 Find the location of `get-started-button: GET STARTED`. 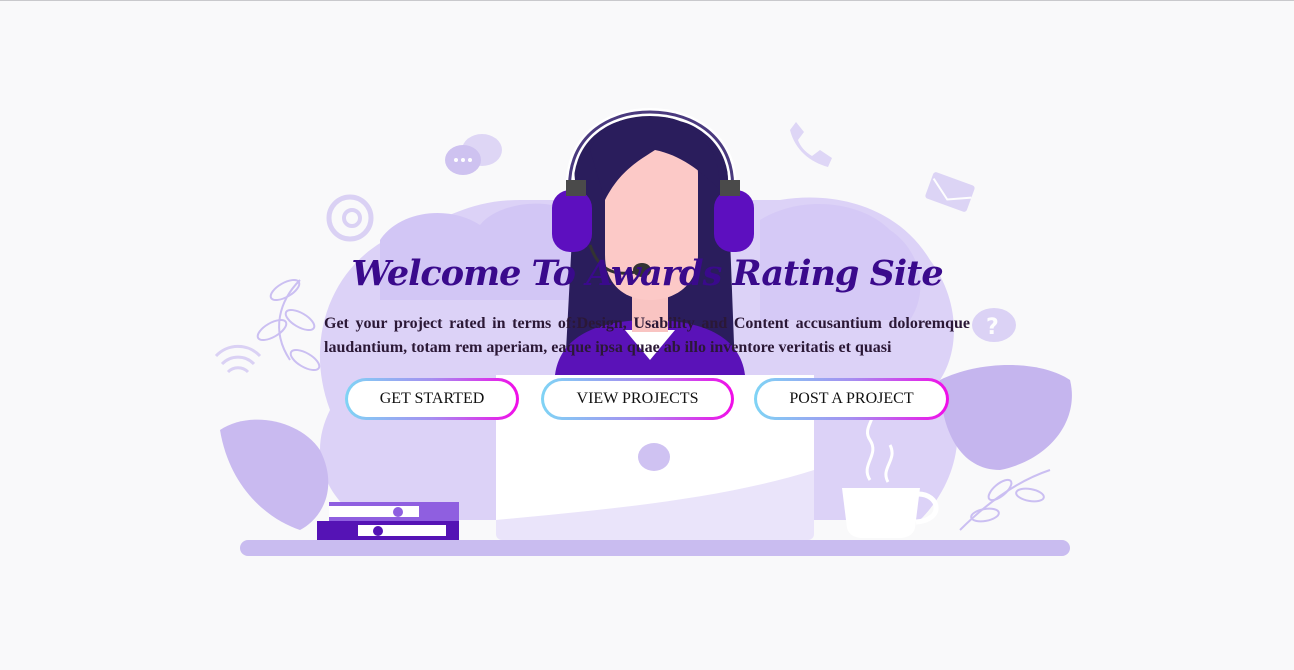

get-started-button: GET STARTED is located at coordinates (432, 399).